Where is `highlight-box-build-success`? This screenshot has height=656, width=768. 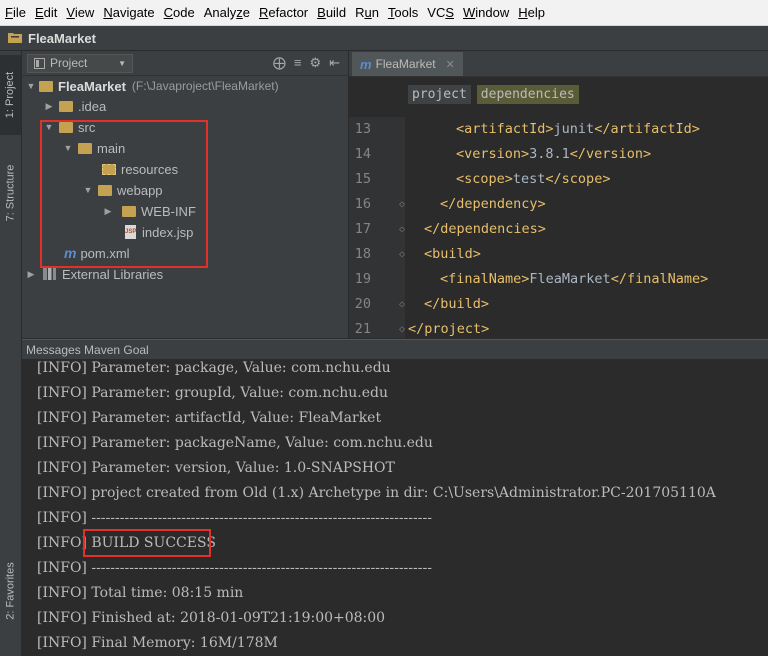 highlight-box-build-success is located at coordinates (147, 543).